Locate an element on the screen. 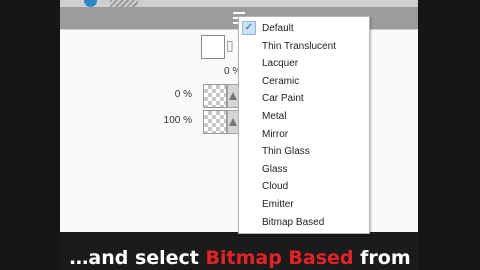 This screenshot has height=270, width=480. menu-item-lacquer: Lacquer is located at coordinates (304, 64).